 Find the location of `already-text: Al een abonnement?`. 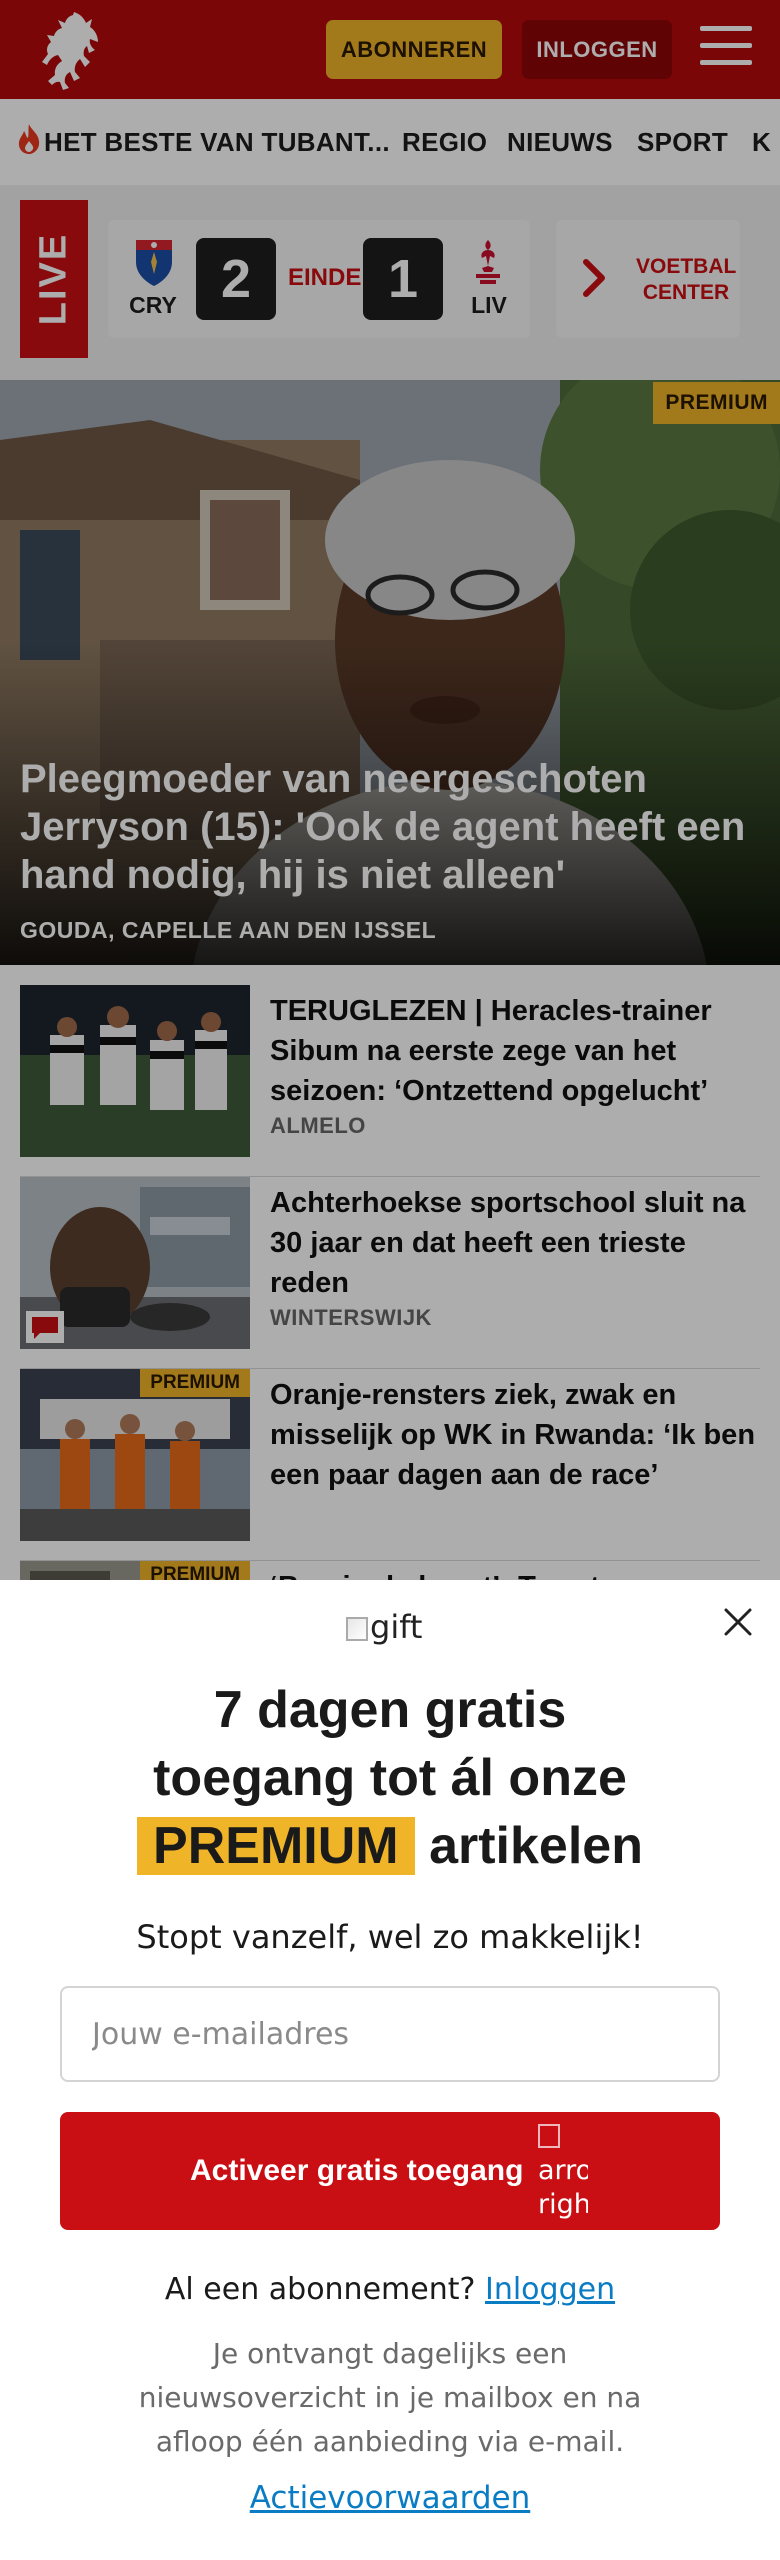

already-text: Al een abonnement? is located at coordinates (320, 2289).